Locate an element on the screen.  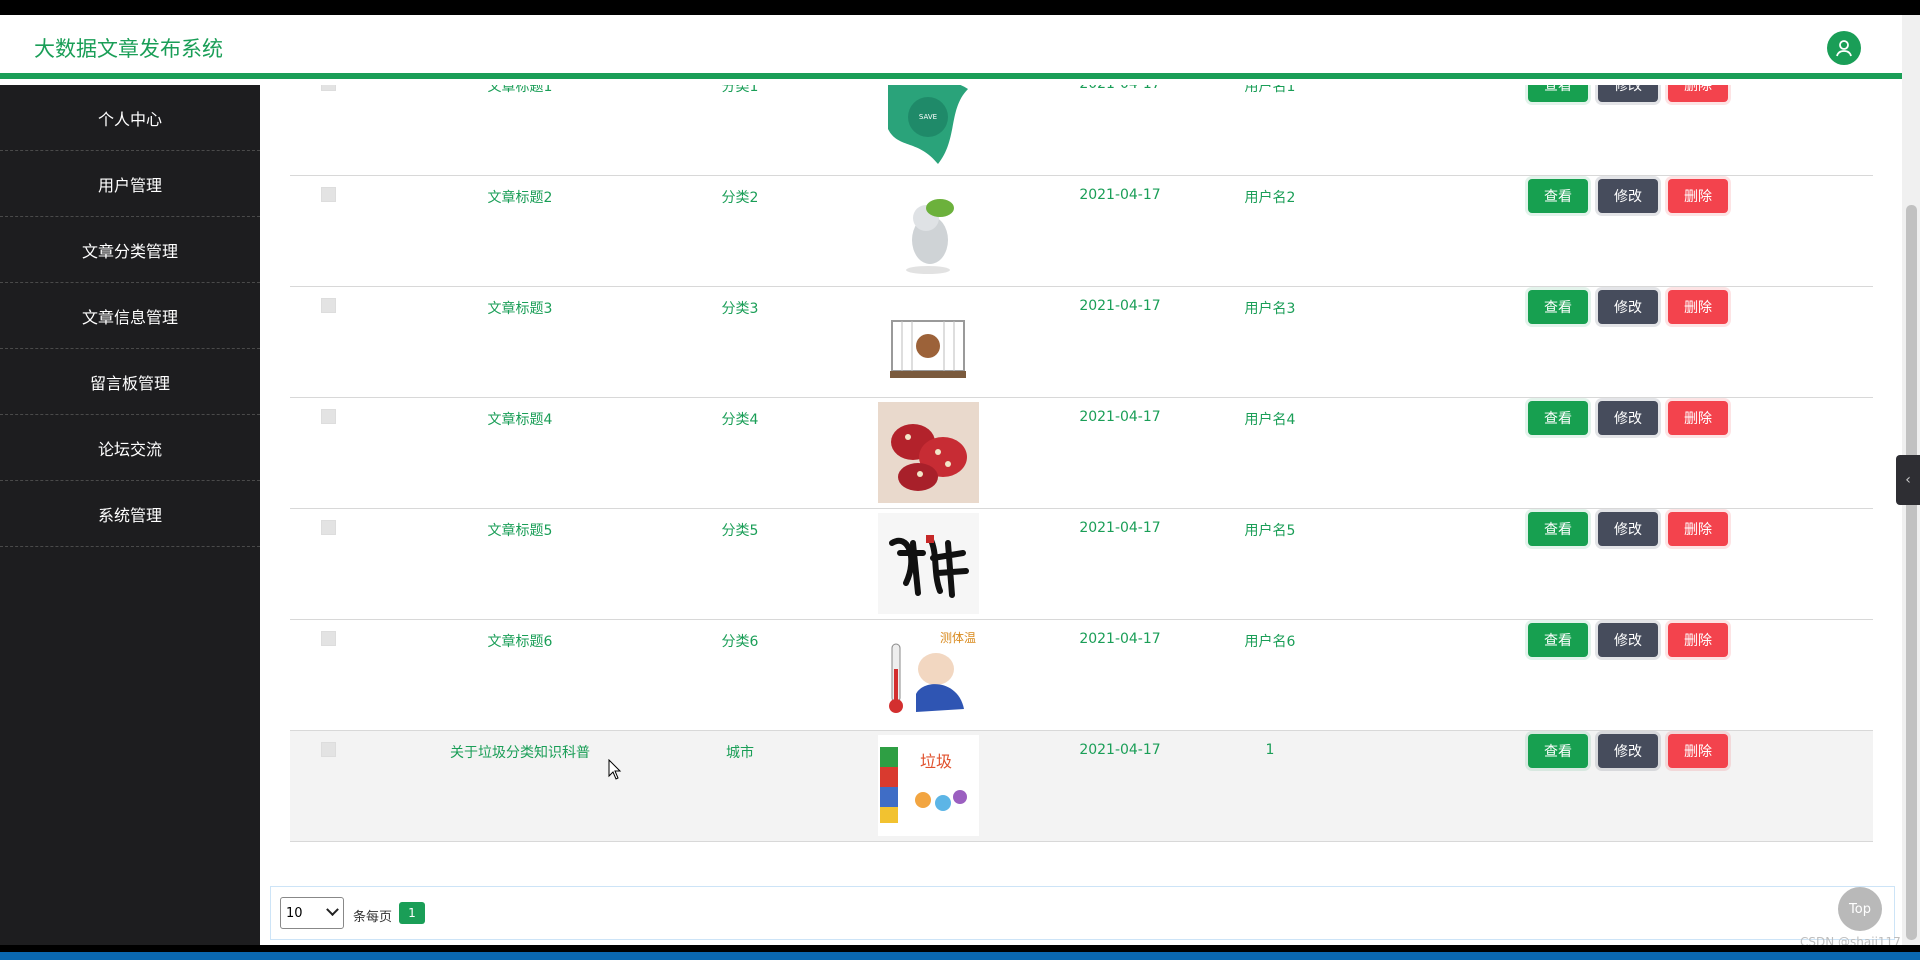
sidebar-item-forum: 论坛交流 is located at coordinates (130, 448).